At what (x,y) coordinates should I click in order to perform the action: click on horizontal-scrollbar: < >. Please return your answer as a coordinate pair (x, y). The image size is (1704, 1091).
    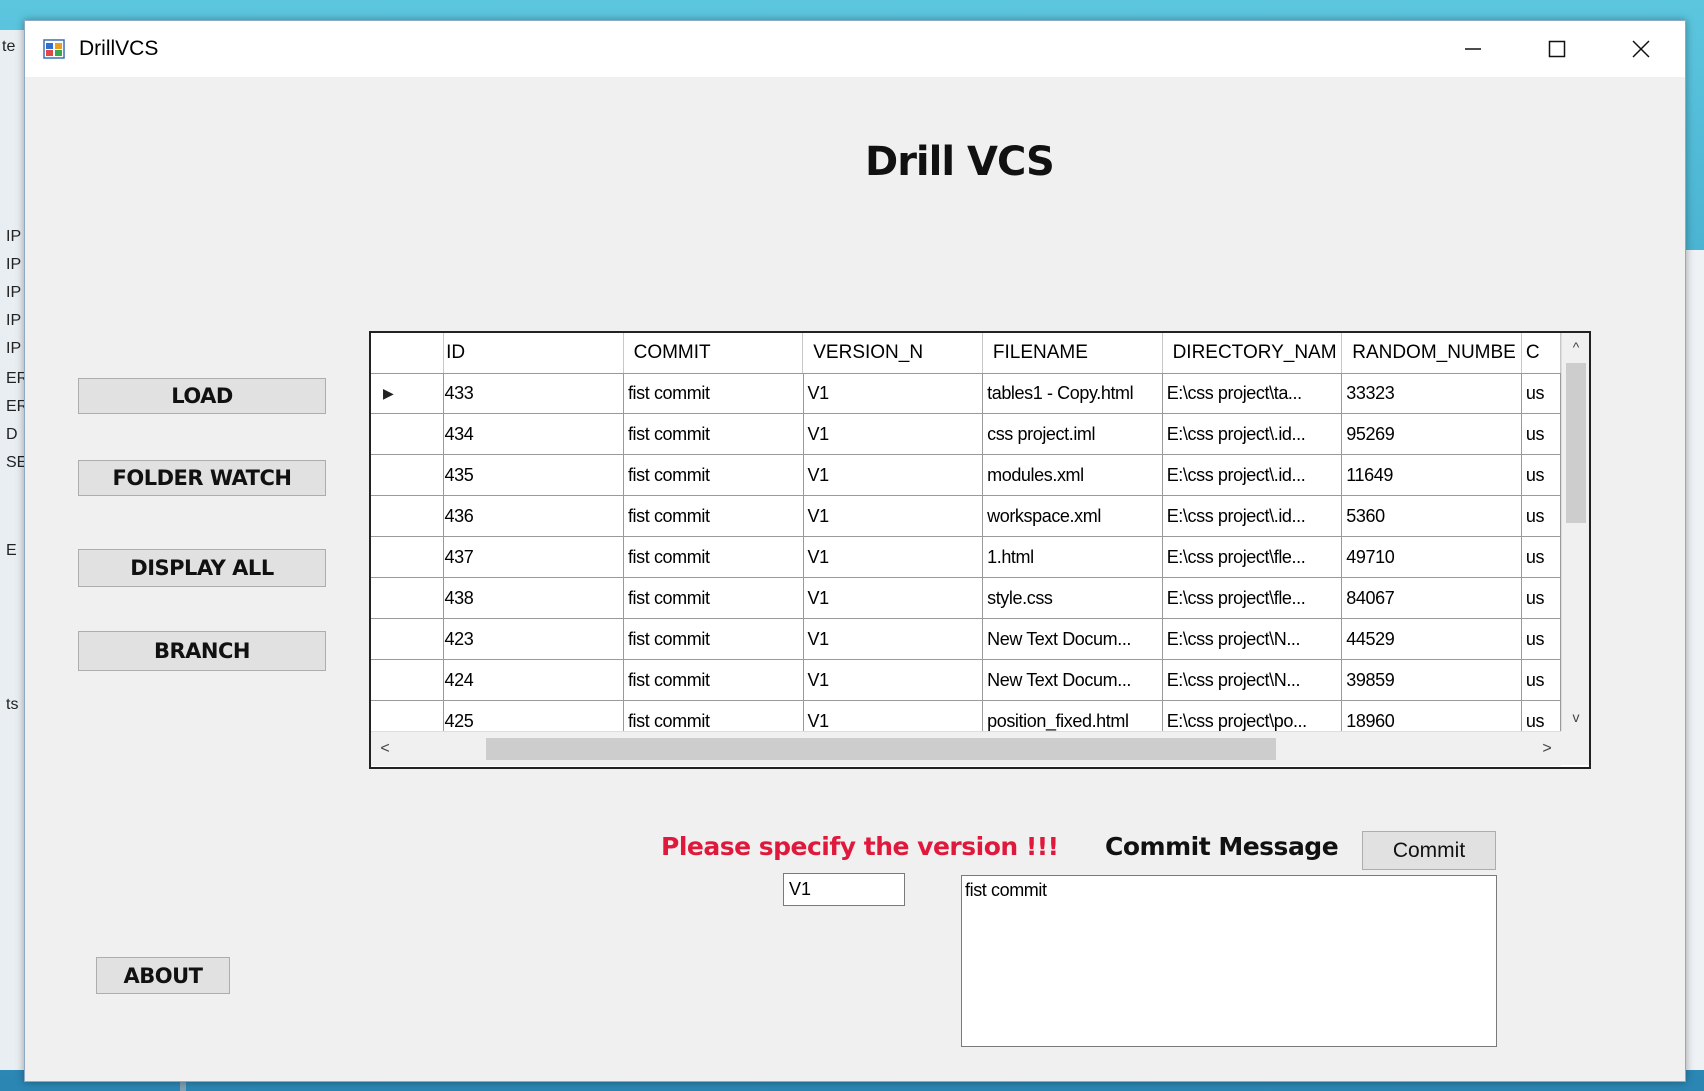
    Looking at the image, I should click on (966, 748).